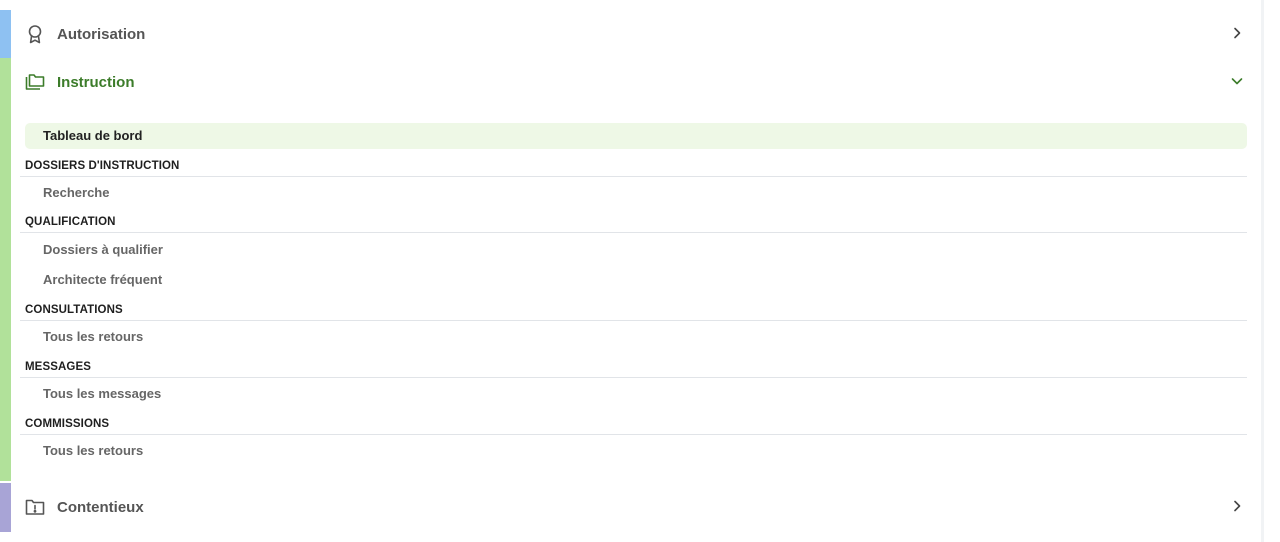 The image size is (1280, 542). I want to click on section-header-contentieux: Contentieux, so click(636, 507).